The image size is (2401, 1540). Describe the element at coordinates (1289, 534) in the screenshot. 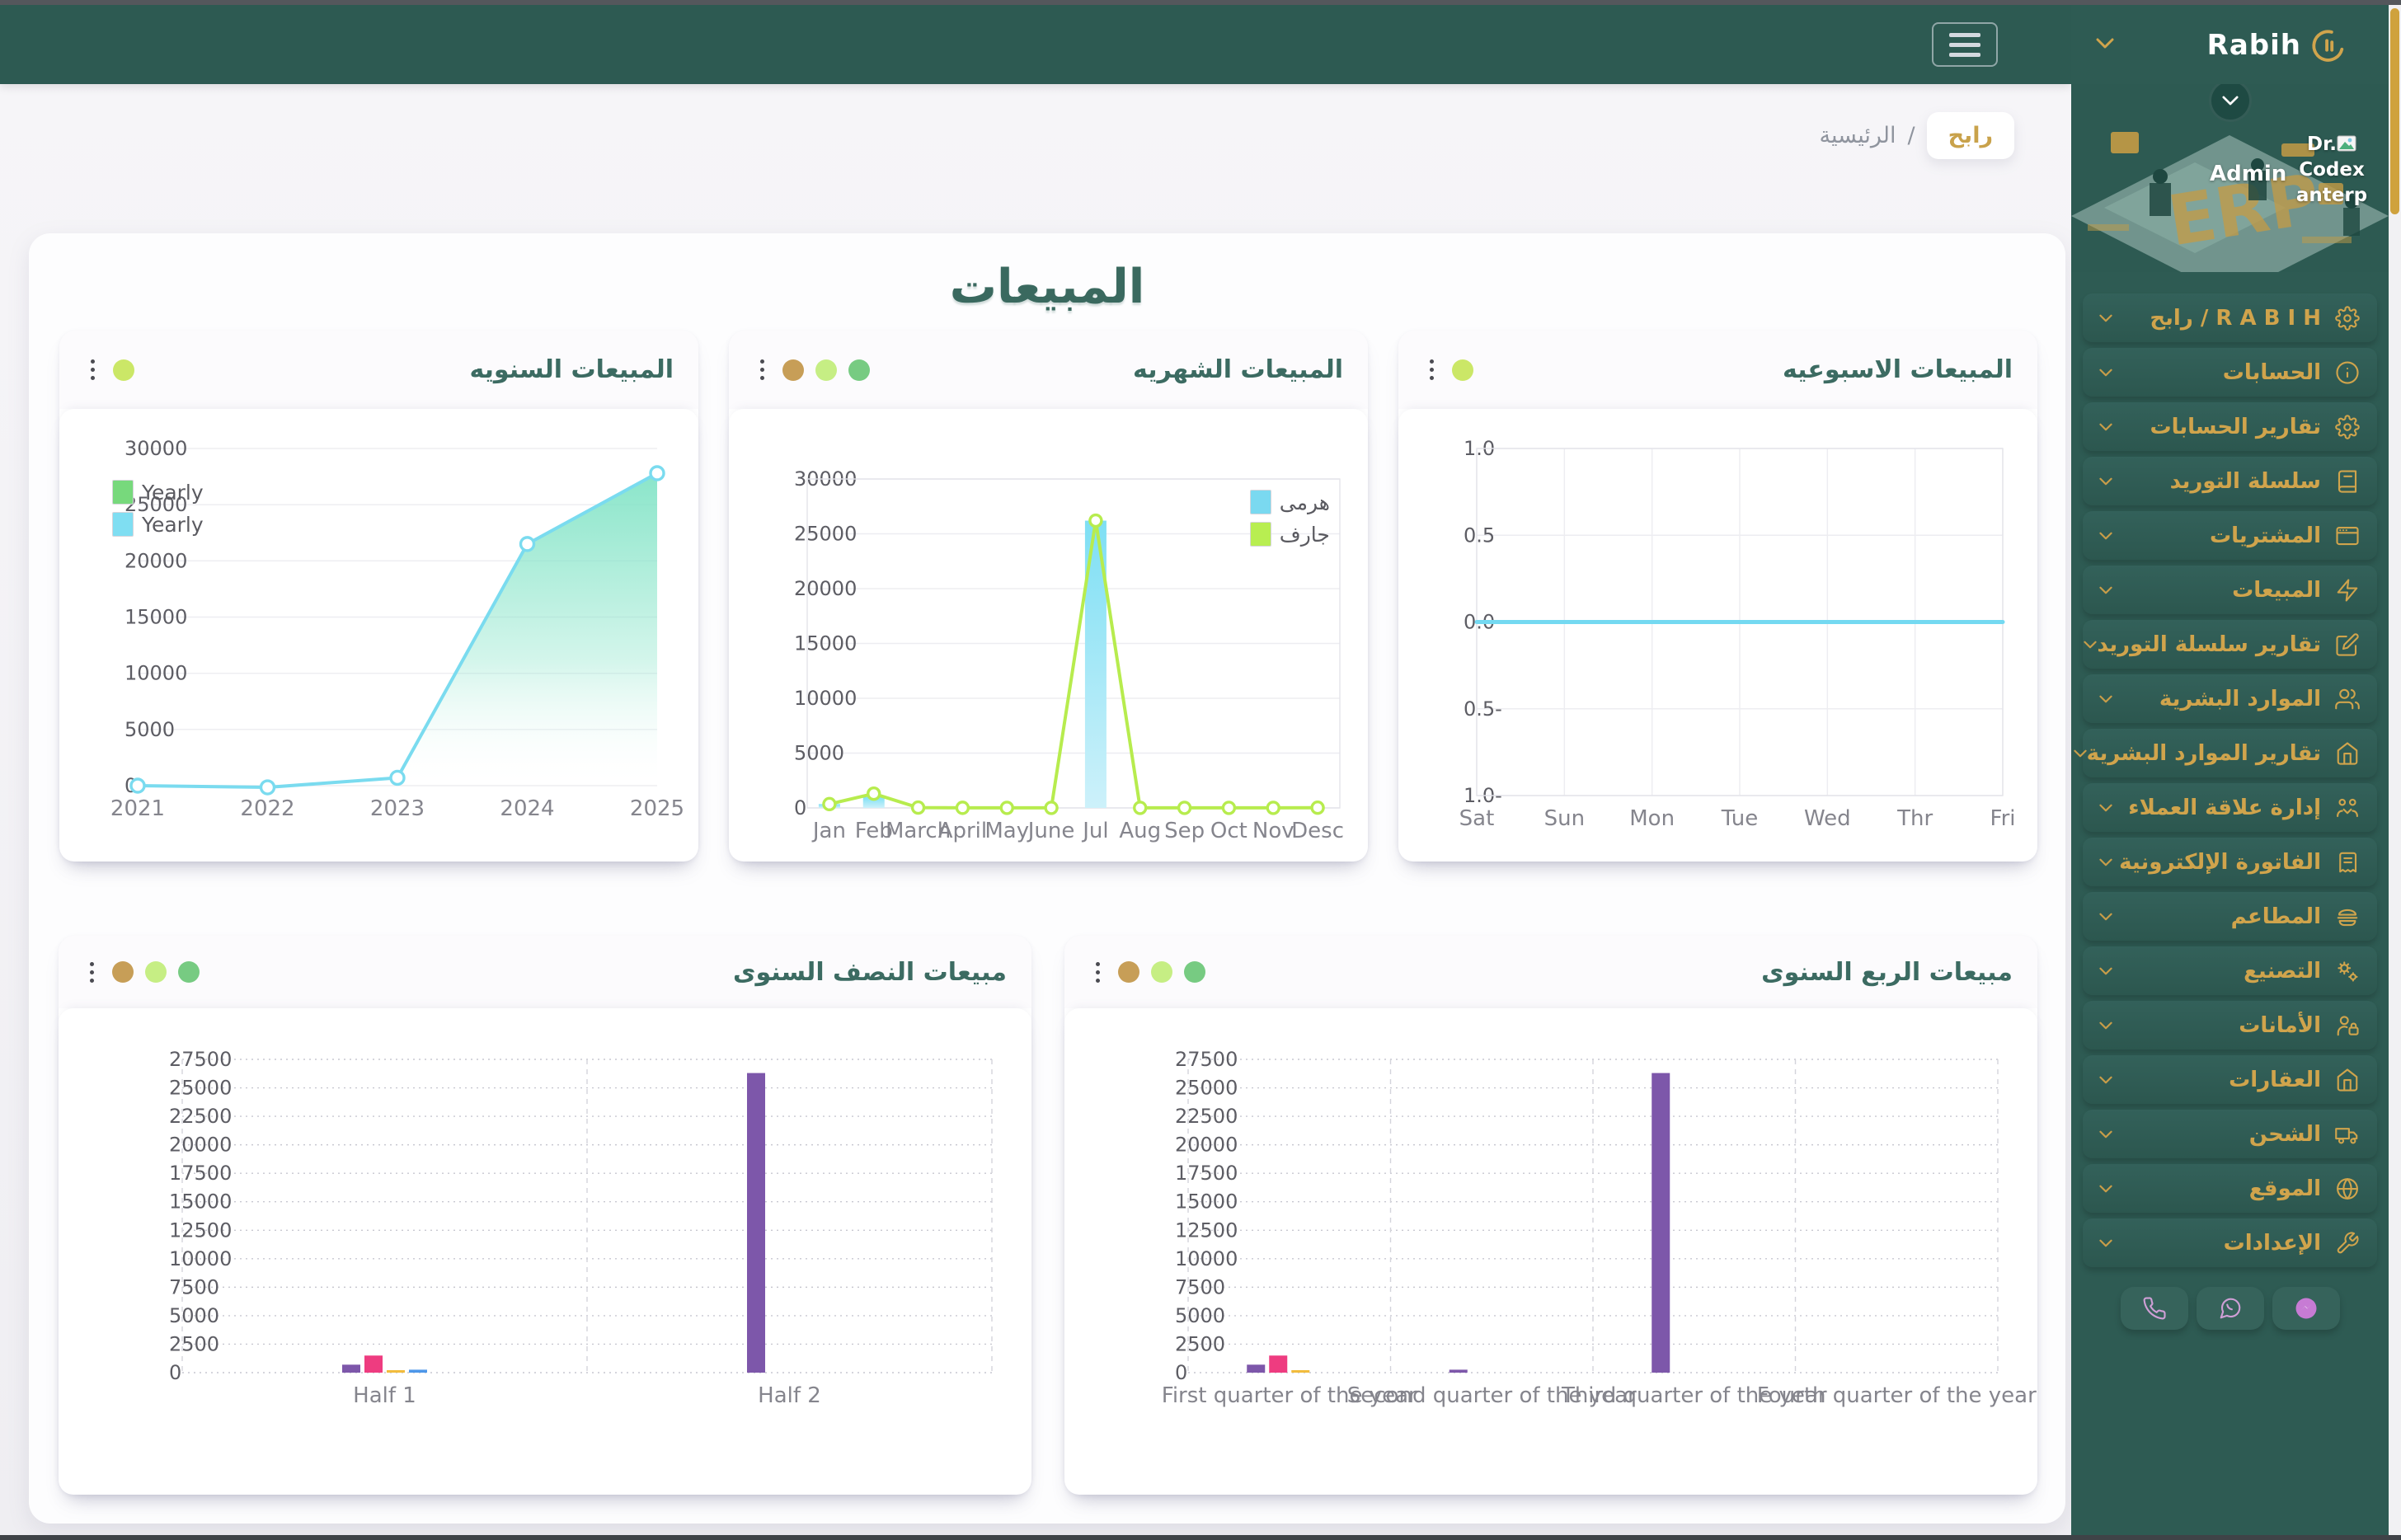

I see `legend-item: جارف` at that location.